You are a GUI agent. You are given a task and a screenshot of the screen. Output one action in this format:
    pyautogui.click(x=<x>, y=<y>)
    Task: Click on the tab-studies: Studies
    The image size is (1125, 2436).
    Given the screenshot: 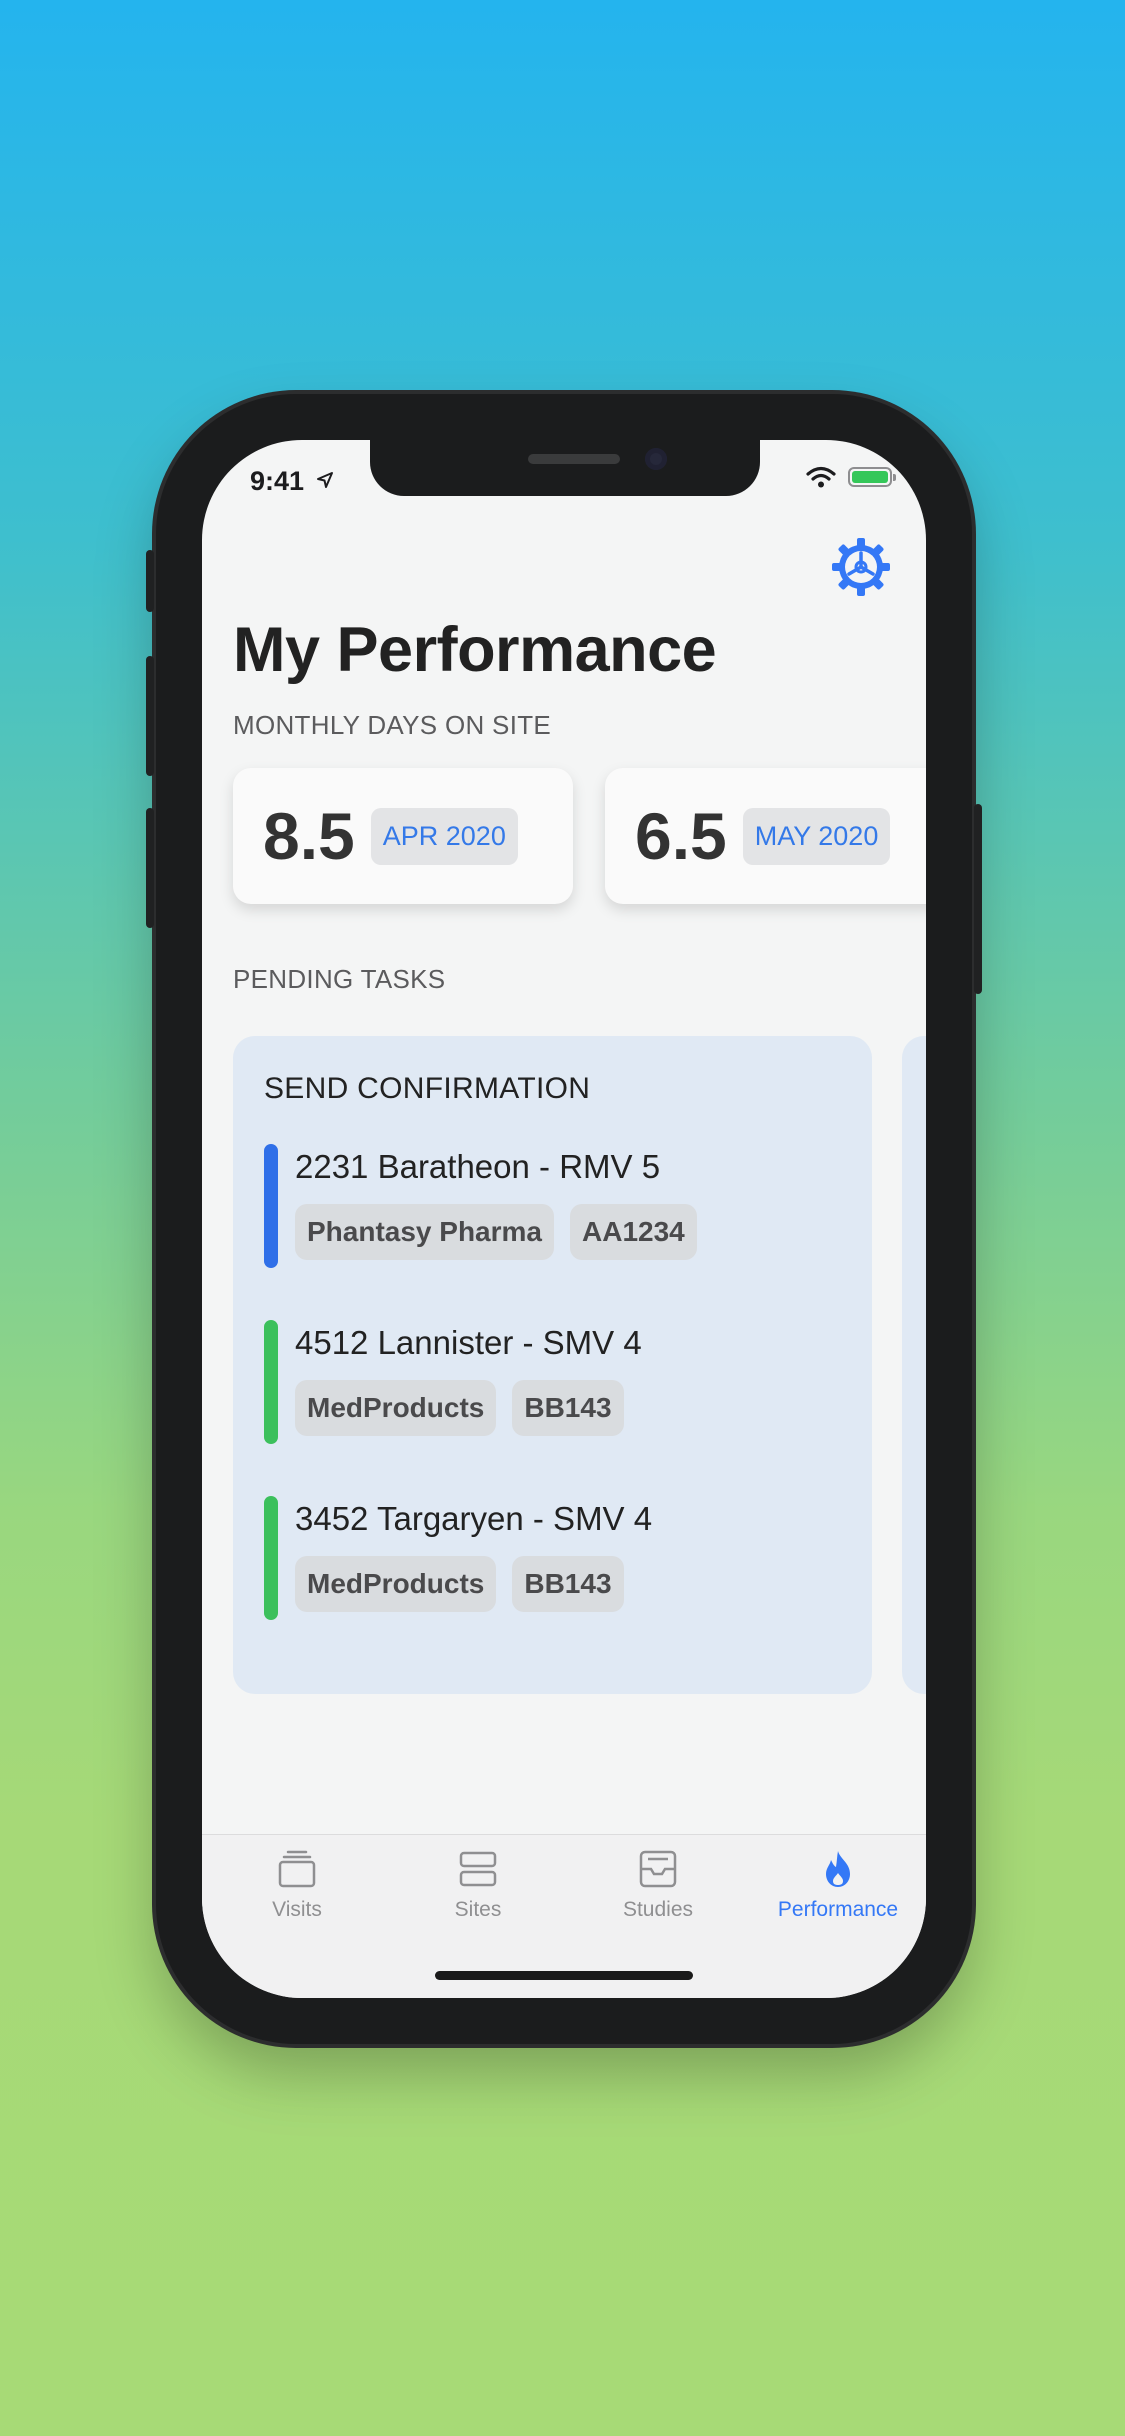 What is the action you would take?
    pyautogui.click(x=658, y=1885)
    